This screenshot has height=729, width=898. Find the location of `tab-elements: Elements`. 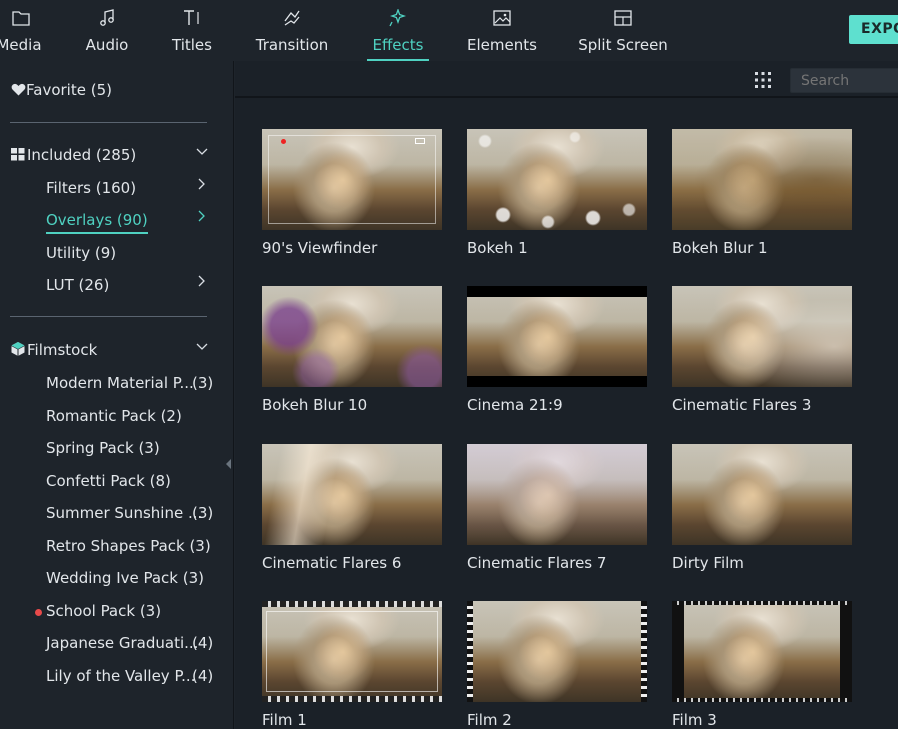

tab-elements: Elements is located at coordinates (502, 30).